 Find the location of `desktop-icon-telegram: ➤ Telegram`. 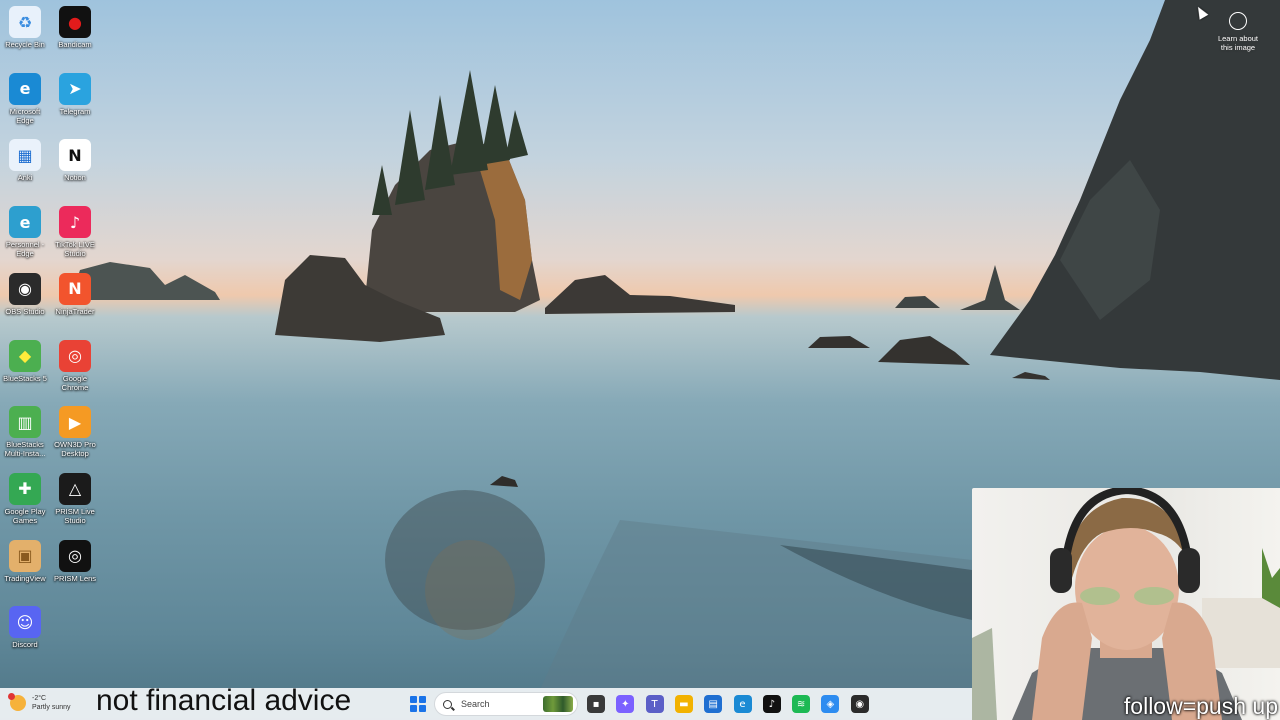

desktop-icon-telegram: ➤ Telegram is located at coordinates (75, 92).